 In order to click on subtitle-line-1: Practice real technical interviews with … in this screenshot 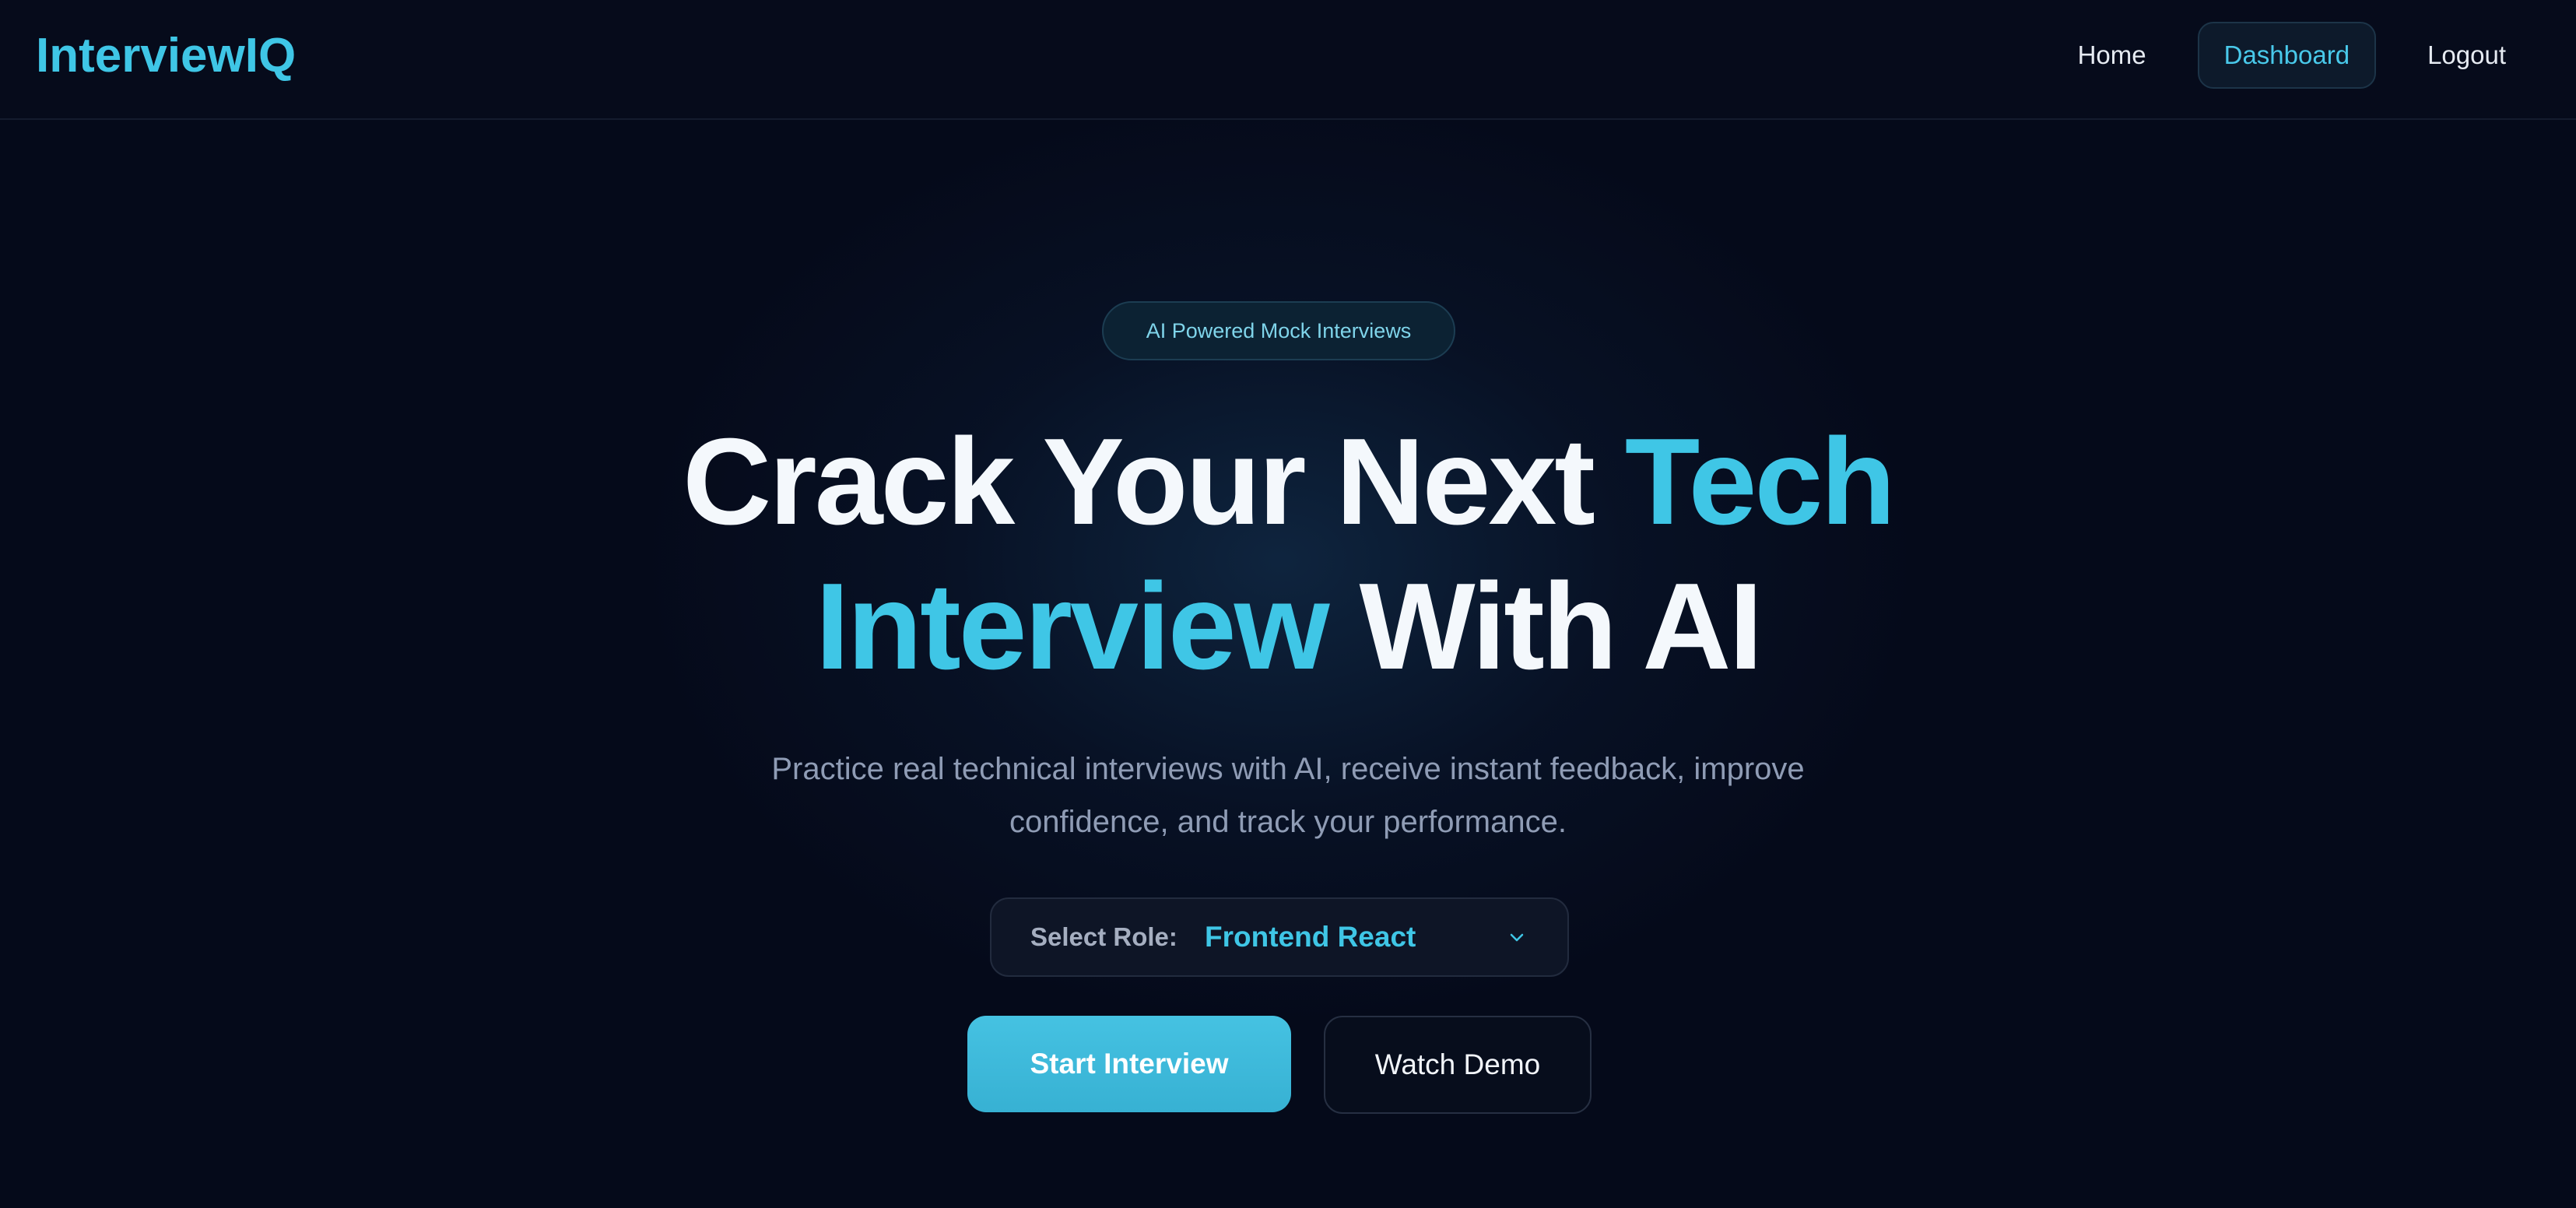, I will do `click(1288, 769)`.